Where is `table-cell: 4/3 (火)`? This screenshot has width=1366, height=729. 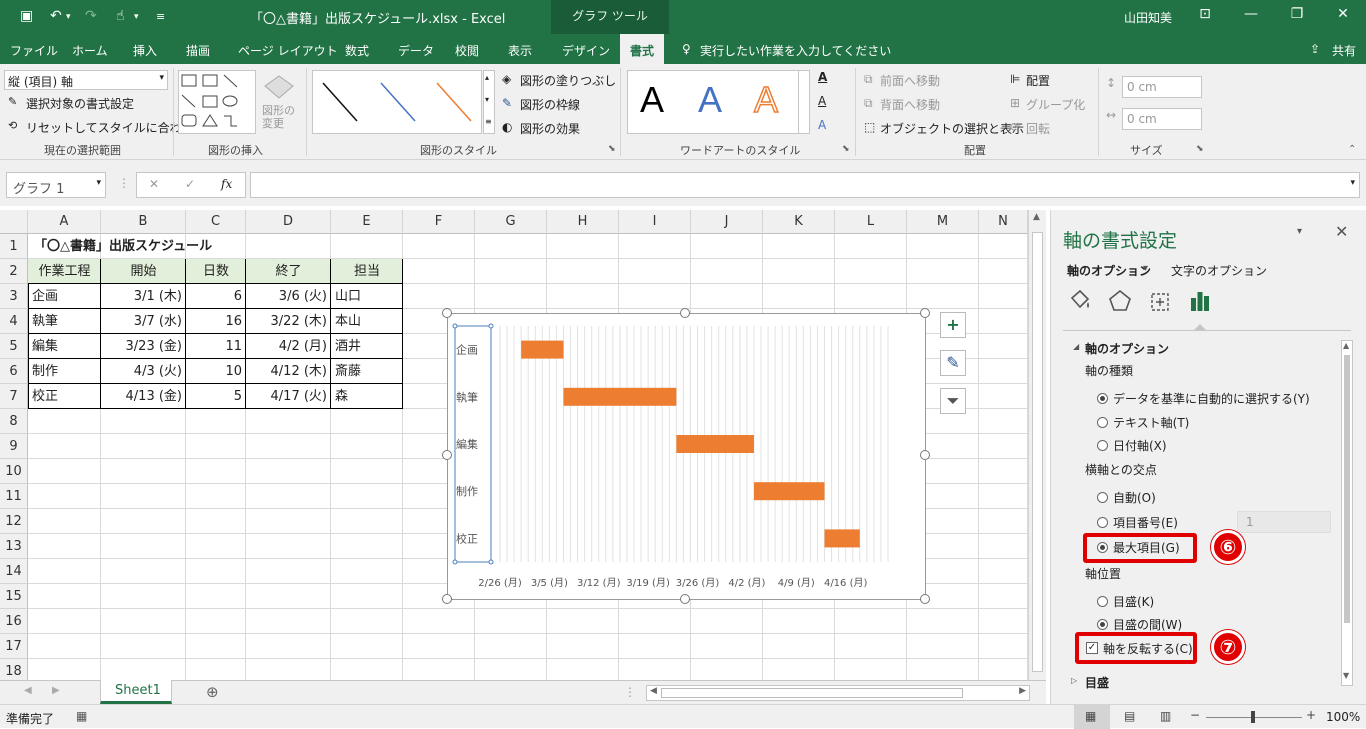 table-cell: 4/3 (火) is located at coordinates (143, 371).